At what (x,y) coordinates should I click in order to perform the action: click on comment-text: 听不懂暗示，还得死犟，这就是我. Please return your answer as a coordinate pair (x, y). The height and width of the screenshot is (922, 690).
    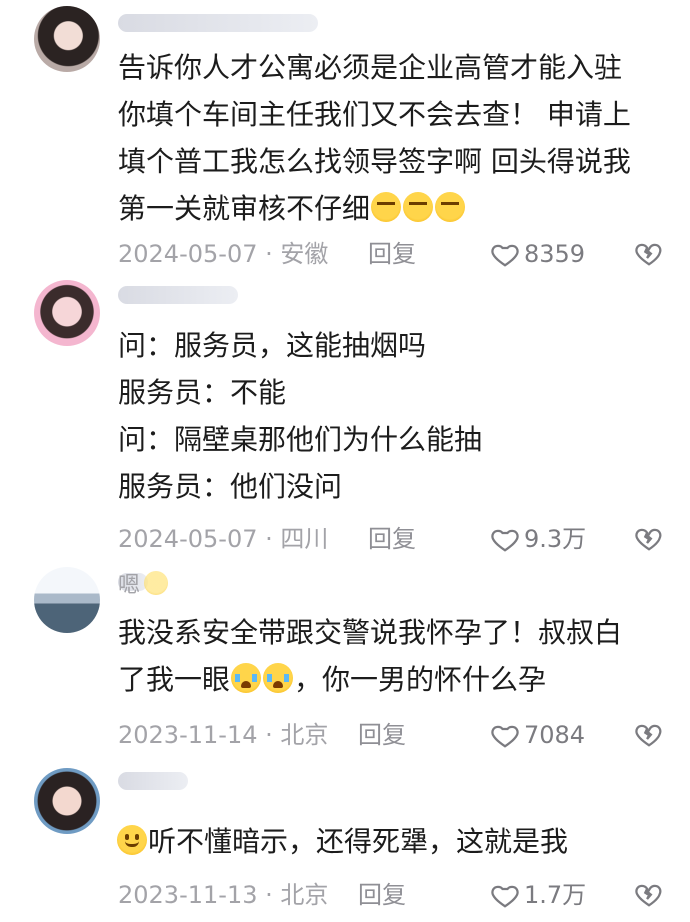
    Looking at the image, I should click on (396, 841).